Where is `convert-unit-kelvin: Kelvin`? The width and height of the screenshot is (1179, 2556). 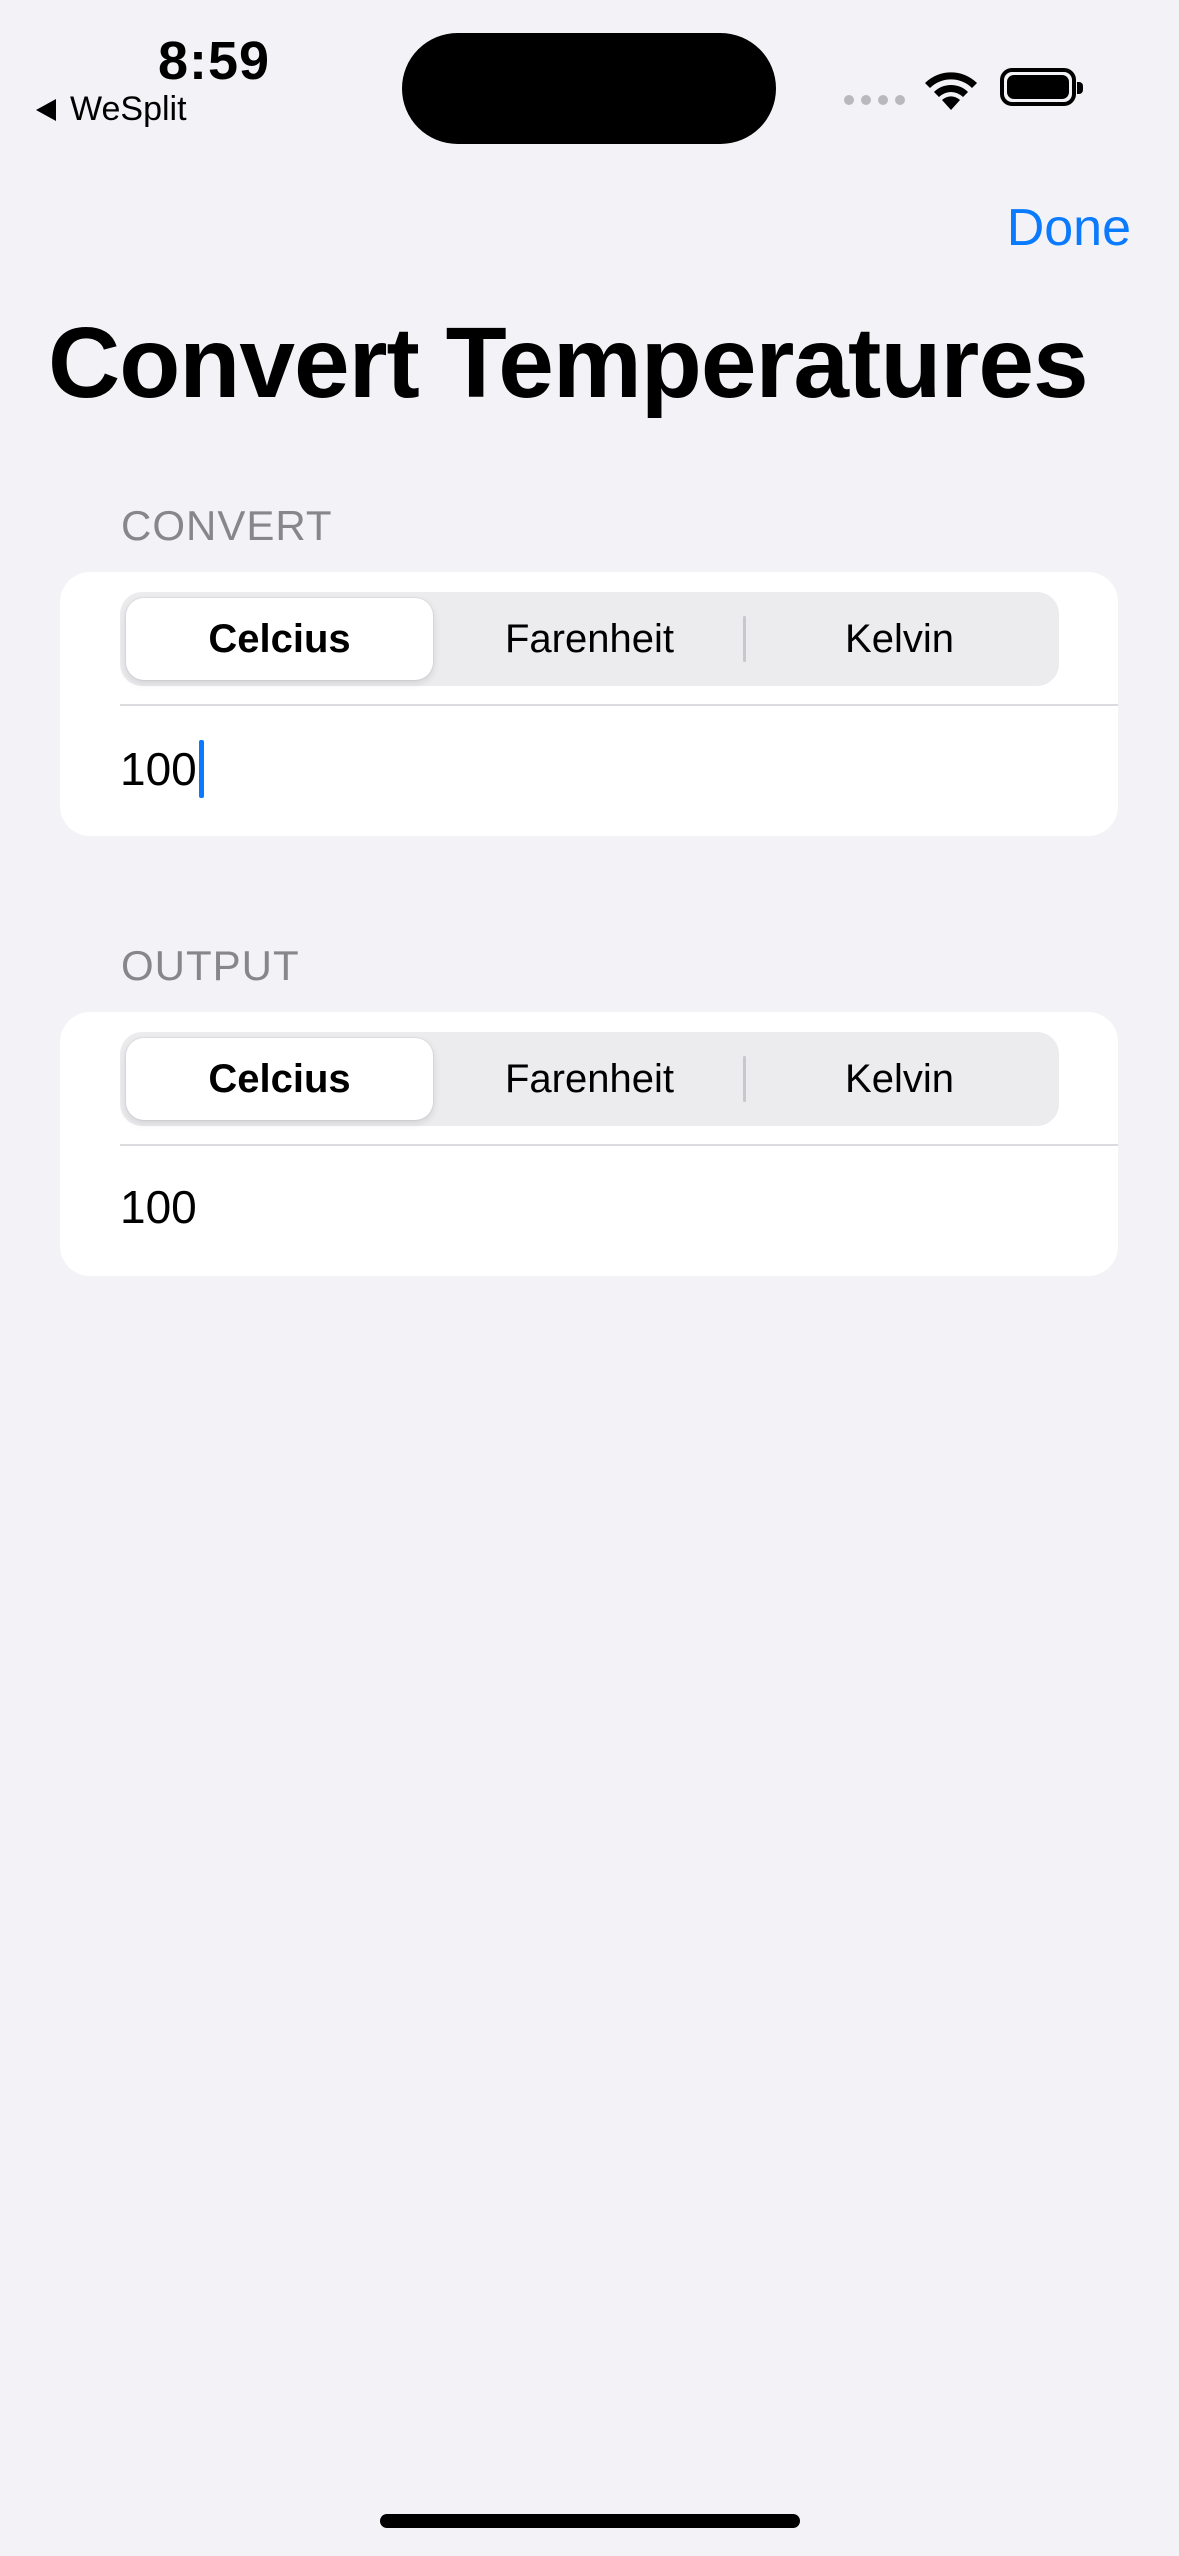
convert-unit-kelvin: Kelvin is located at coordinates (899, 639).